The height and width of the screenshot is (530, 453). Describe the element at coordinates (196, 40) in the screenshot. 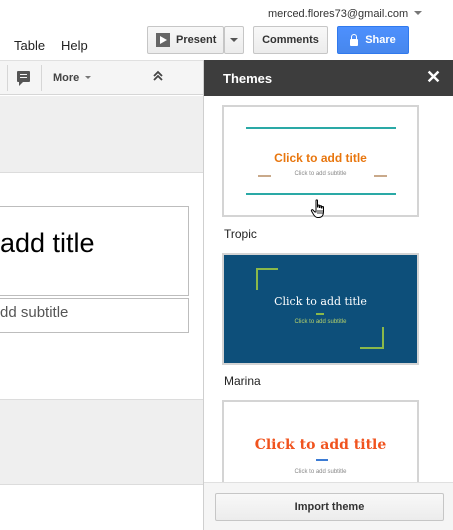

I see `present-label: Present` at that location.